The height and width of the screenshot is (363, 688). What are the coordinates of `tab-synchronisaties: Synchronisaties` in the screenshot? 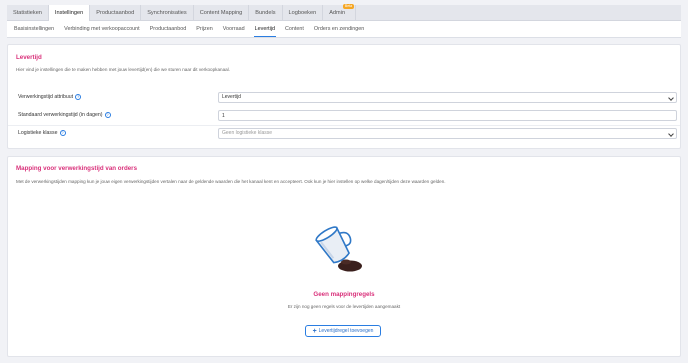 It's located at (167, 12).